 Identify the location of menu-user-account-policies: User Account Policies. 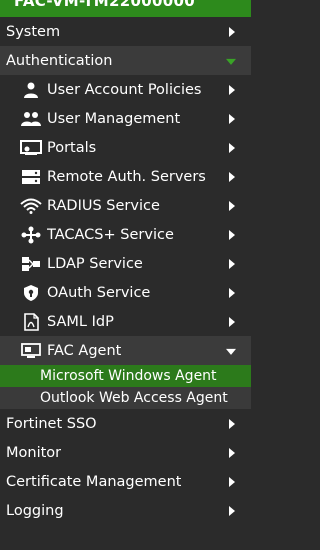
(125, 89).